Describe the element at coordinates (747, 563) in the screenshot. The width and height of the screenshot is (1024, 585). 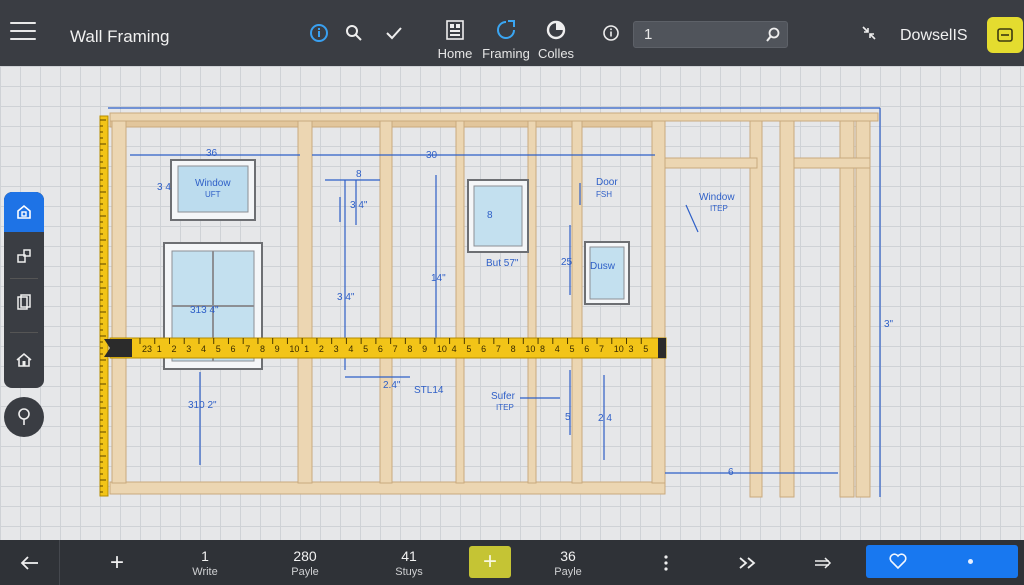
I see `fast-forward-icon` at that location.